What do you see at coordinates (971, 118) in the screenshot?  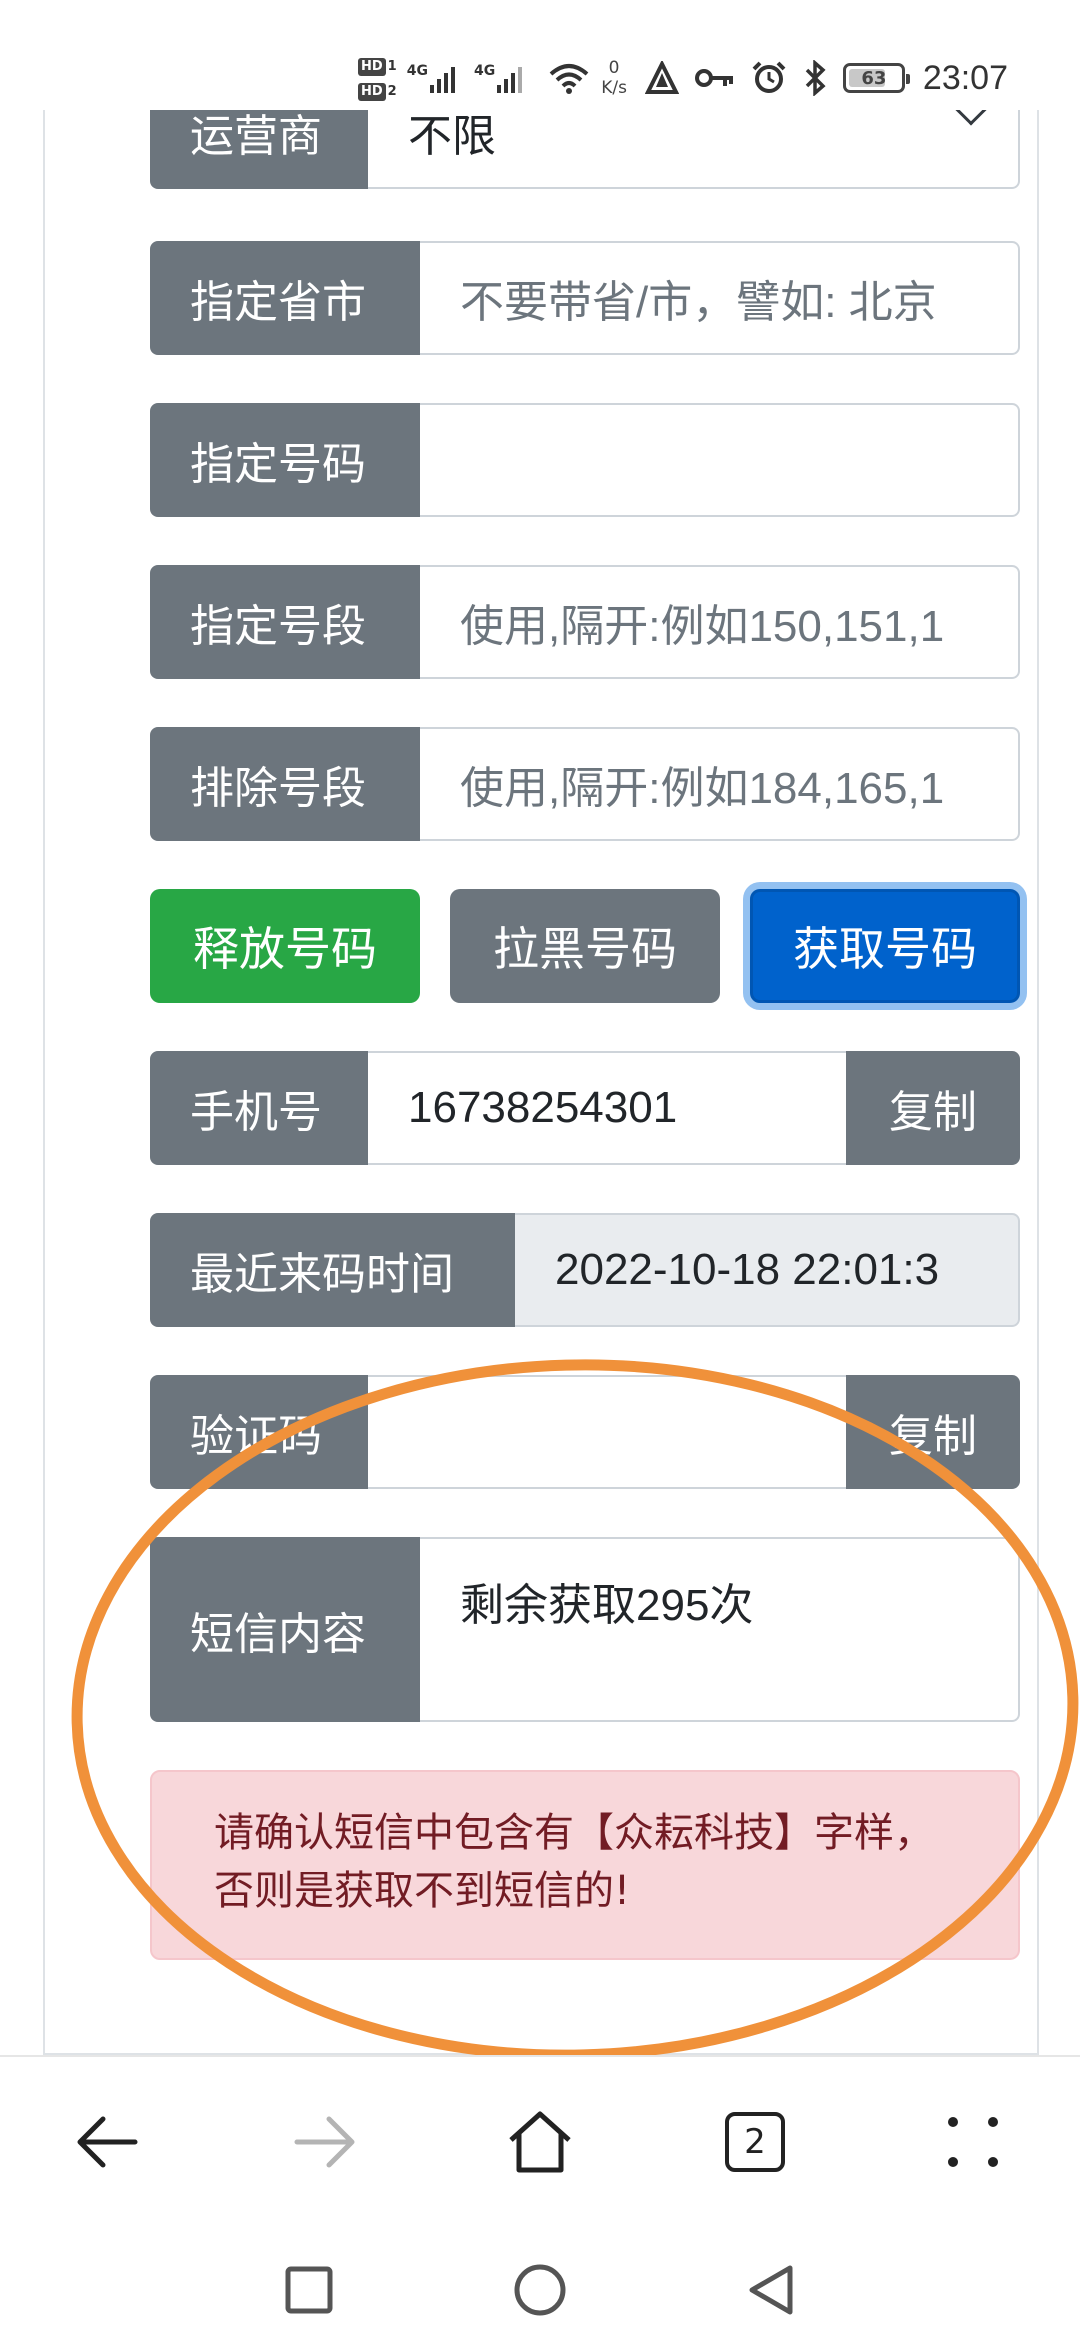 I see `chevron-down-icon` at bounding box center [971, 118].